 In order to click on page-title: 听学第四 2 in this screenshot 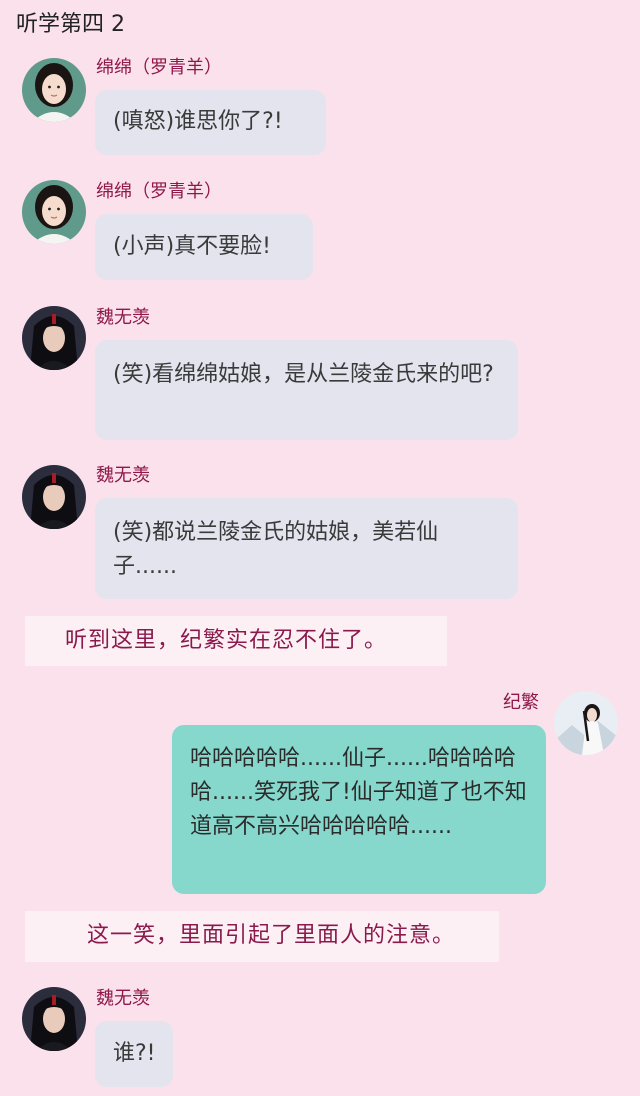, I will do `click(70, 24)`.